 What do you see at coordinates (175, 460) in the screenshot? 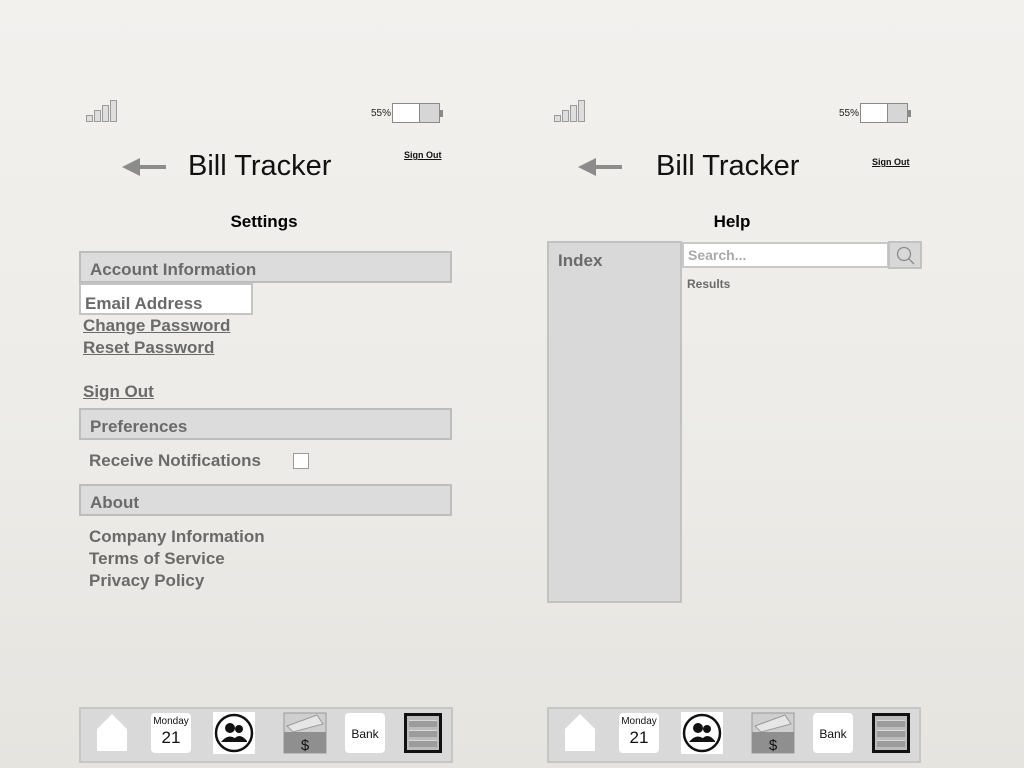
I see `receive-notifications-label: Receive Notifications` at bounding box center [175, 460].